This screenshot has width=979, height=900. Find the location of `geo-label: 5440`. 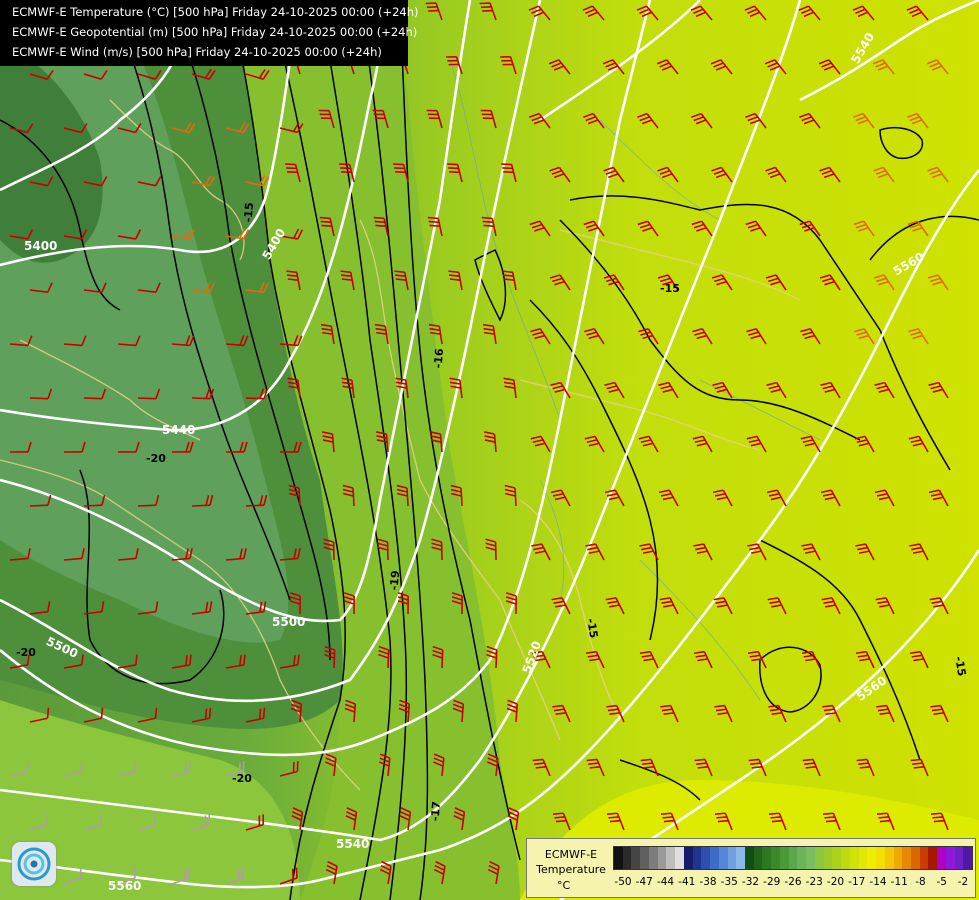

geo-label: 5440 is located at coordinates (178, 430).